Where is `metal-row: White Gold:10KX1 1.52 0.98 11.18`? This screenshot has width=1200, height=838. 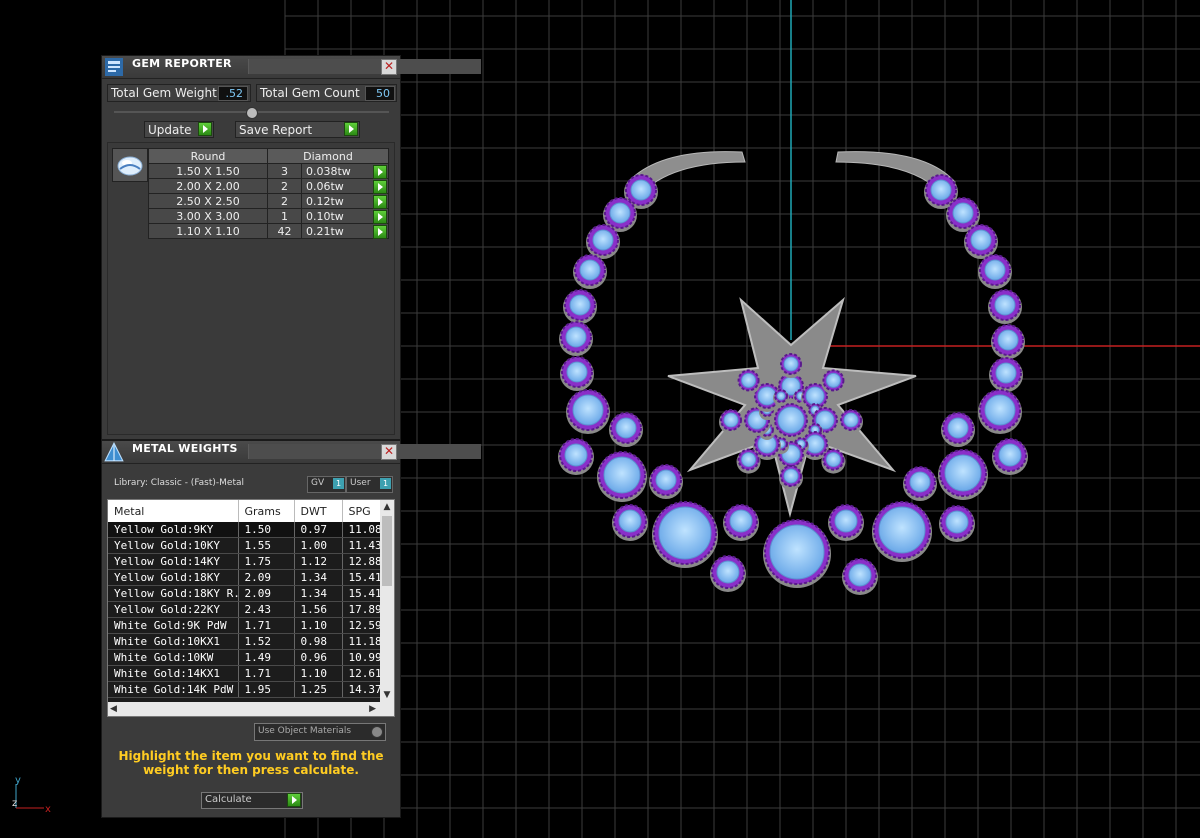 metal-row: White Gold:10KX1 1.52 0.98 11.18 is located at coordinates (244, 641).